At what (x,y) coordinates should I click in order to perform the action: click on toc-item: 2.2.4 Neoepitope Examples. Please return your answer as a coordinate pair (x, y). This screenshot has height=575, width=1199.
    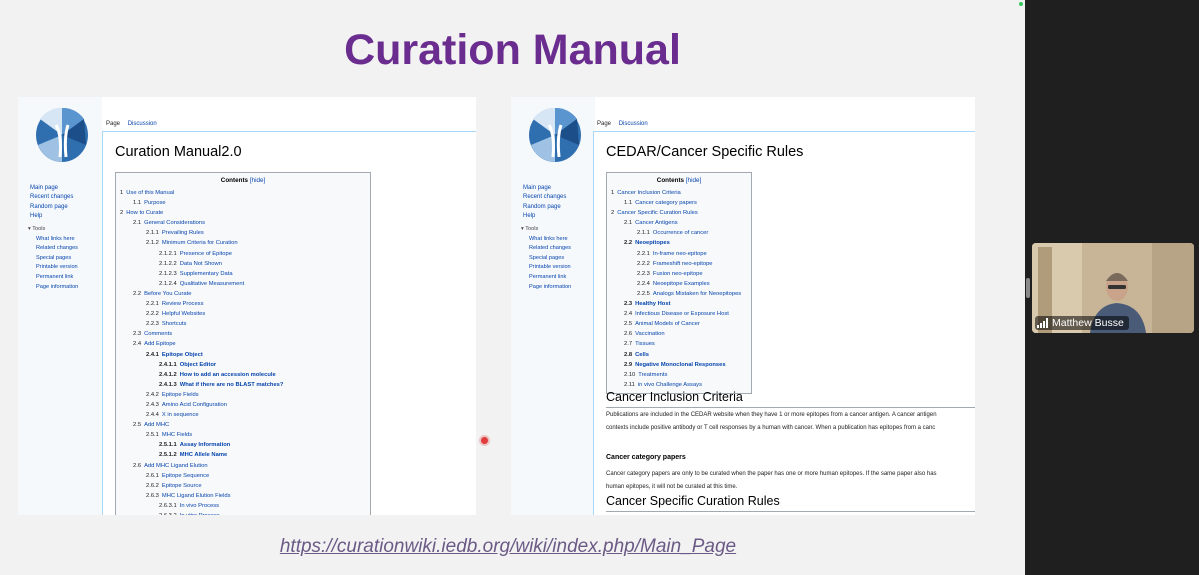
    Looking at the image, I should click on (679, 284).